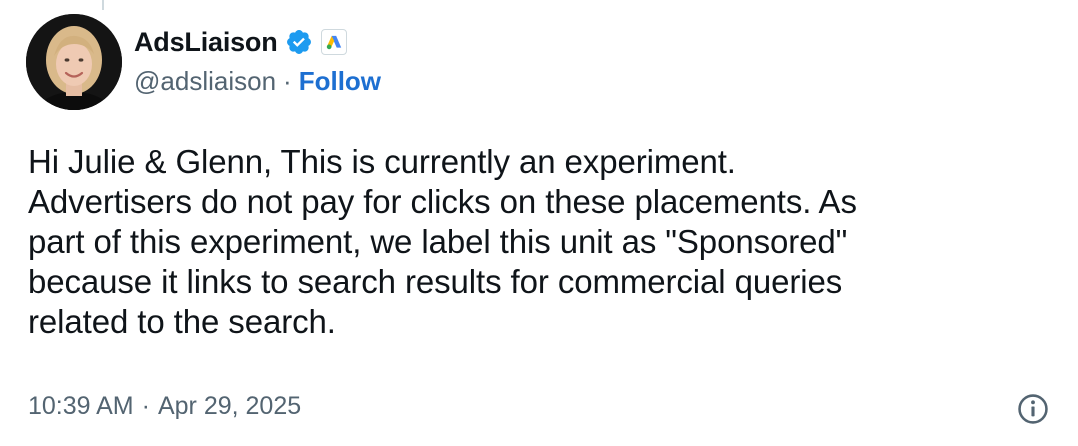  I want to click on follow-button: Follow, so click(340, 81).